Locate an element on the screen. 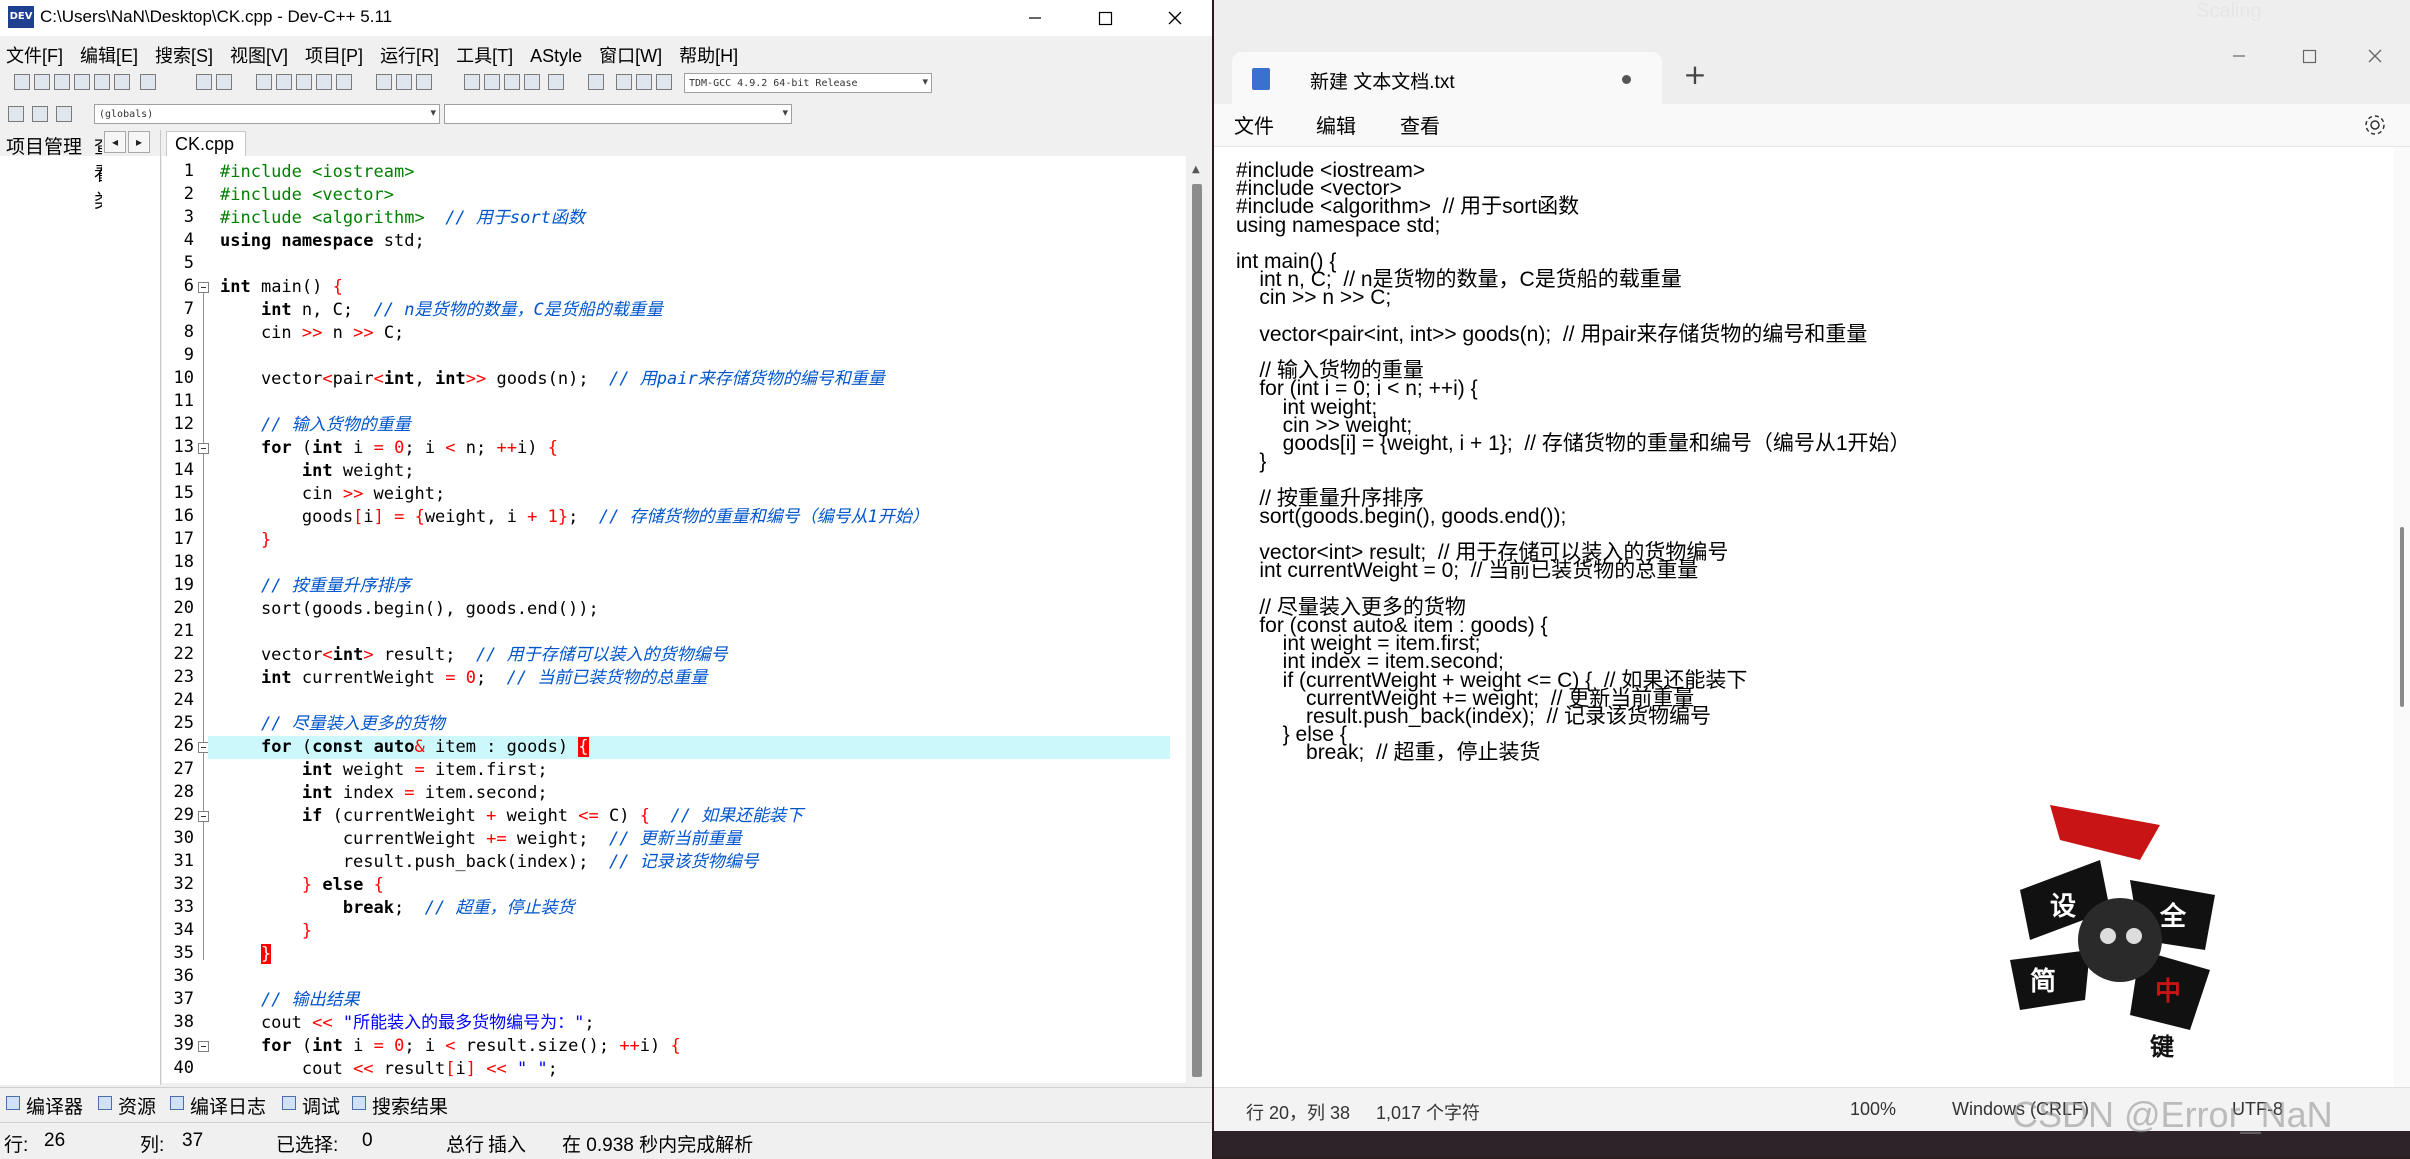  run-icon is located at coordinates (644, 82).